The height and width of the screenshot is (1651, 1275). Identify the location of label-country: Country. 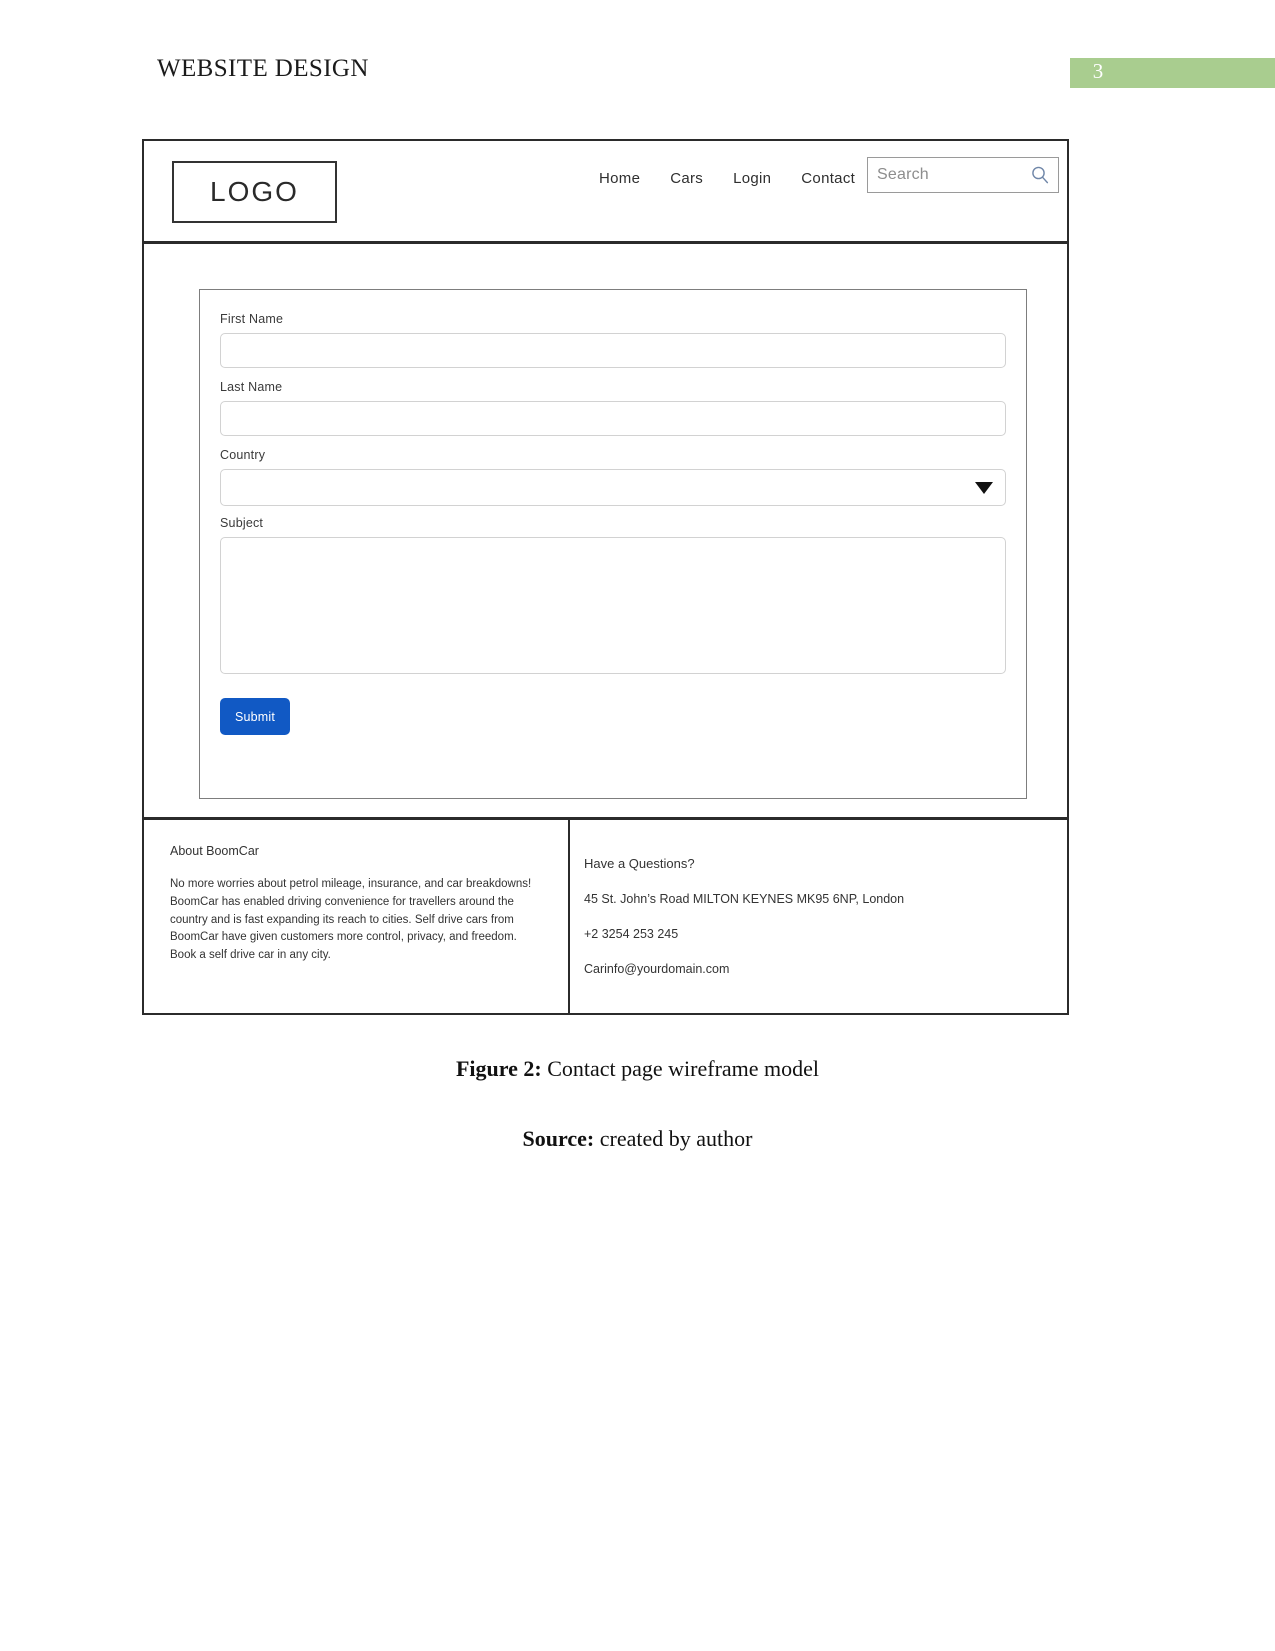
(243, 455).